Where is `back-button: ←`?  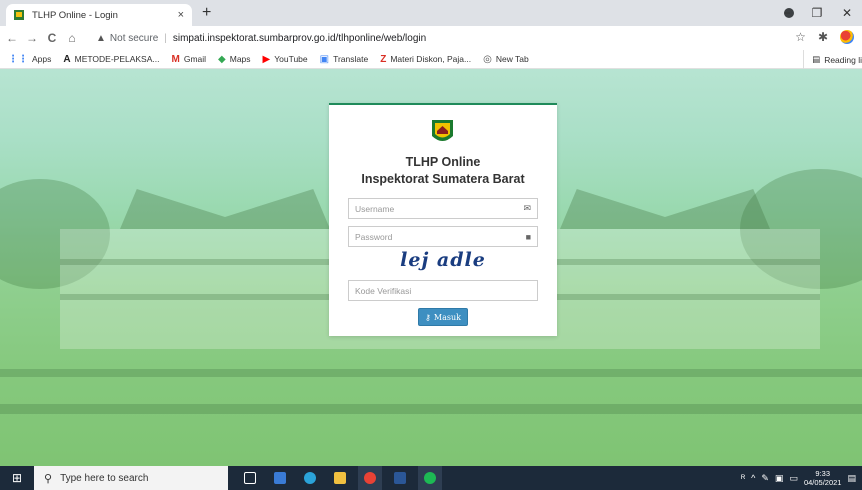
back-button: ← is located at coordinates (12, 38).